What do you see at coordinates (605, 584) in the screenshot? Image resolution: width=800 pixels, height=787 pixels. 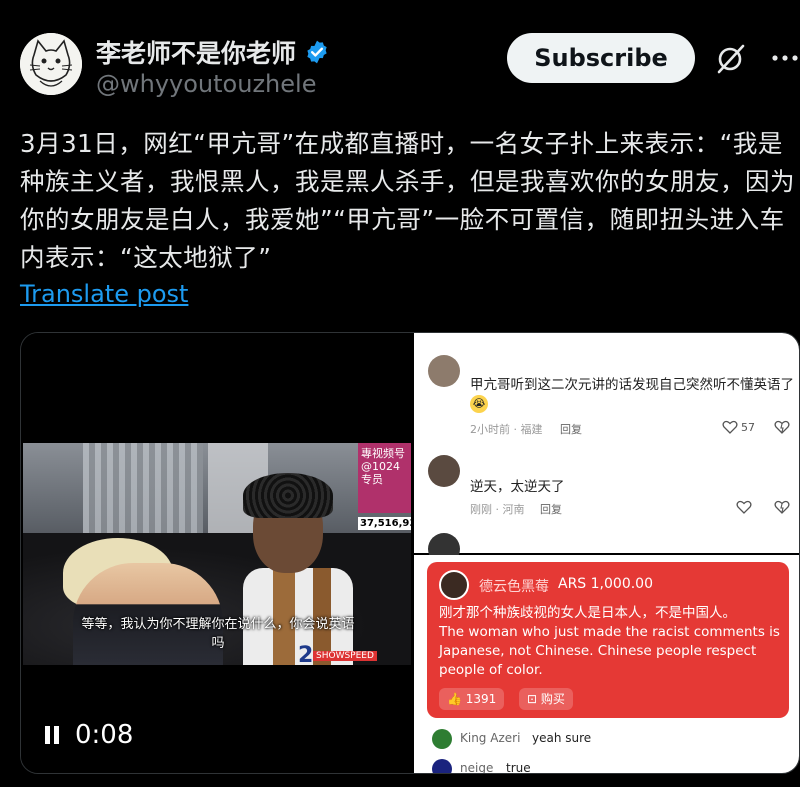 I see `superchat-amount: ARS 1,000.00` at bounding box center [605, 584].